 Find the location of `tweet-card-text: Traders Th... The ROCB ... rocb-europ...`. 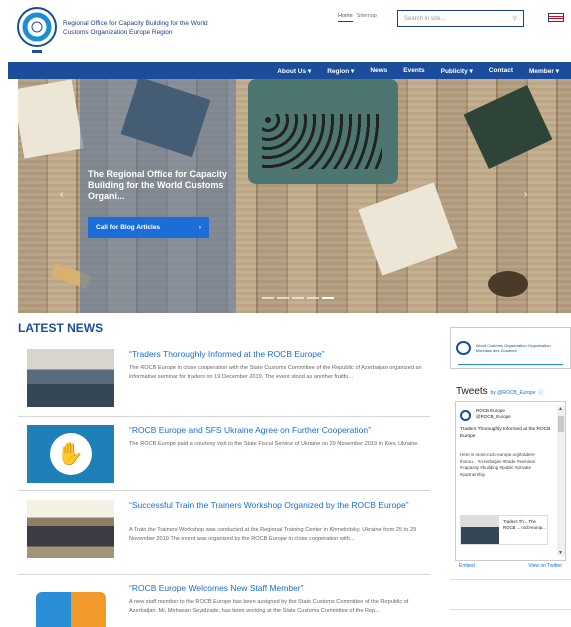

tweet-card-text: Traders Th... The ROCB ... rocb-europ... is located at coordinates (524, 524).